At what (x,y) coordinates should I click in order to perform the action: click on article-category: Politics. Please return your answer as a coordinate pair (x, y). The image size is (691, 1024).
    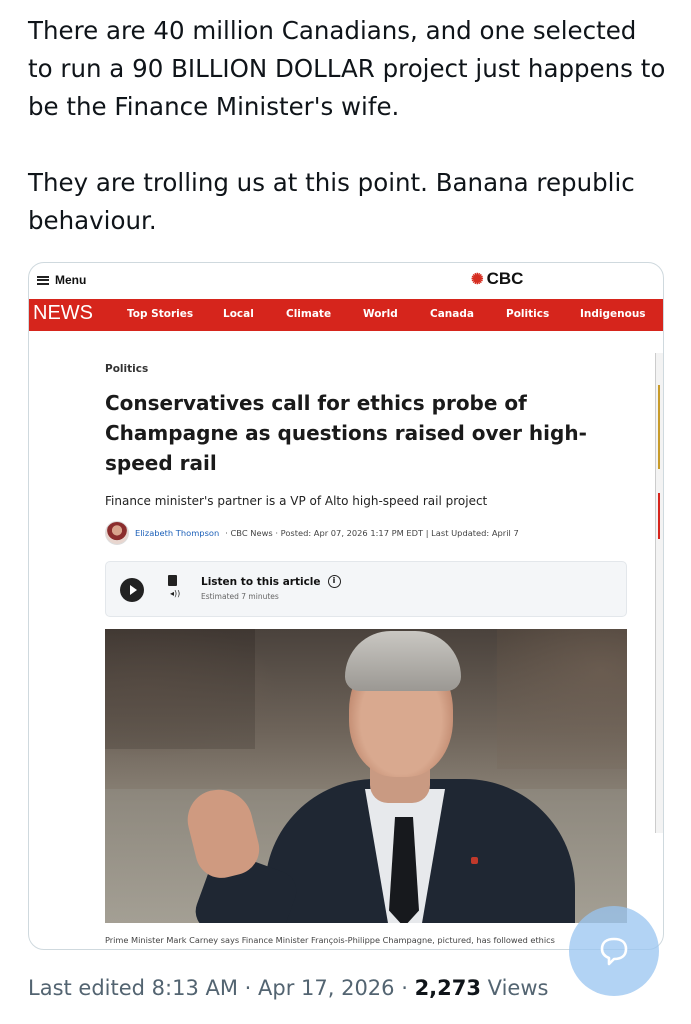
    Looking at the image, I should click on (366, 369).